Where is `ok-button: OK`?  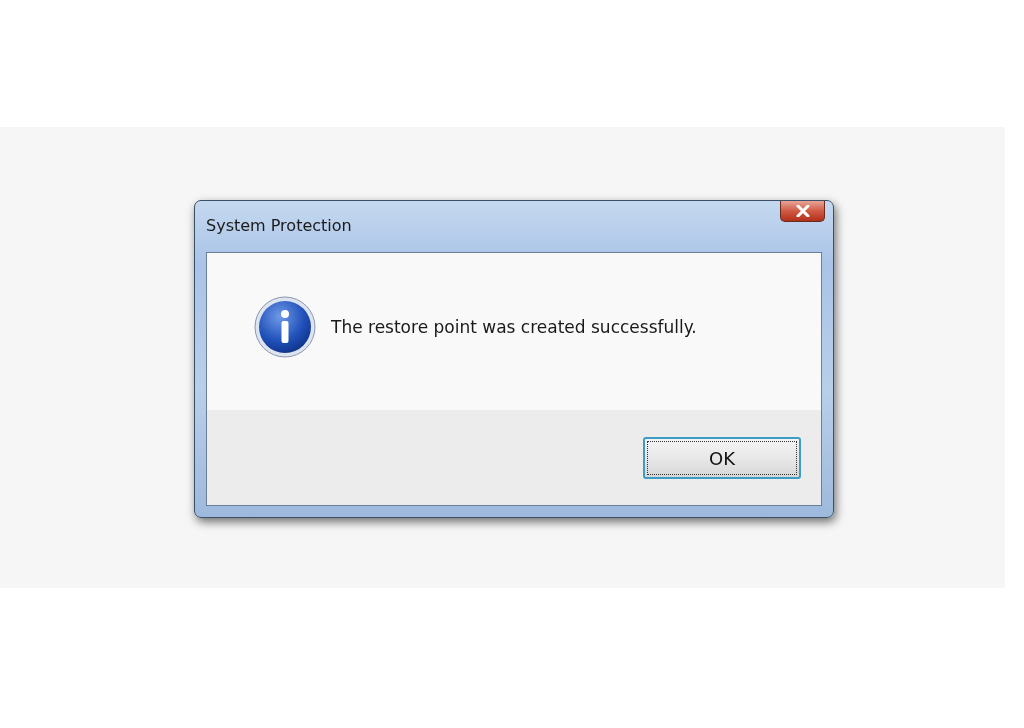
ok-button: OK is located at coordinates (722, 458).